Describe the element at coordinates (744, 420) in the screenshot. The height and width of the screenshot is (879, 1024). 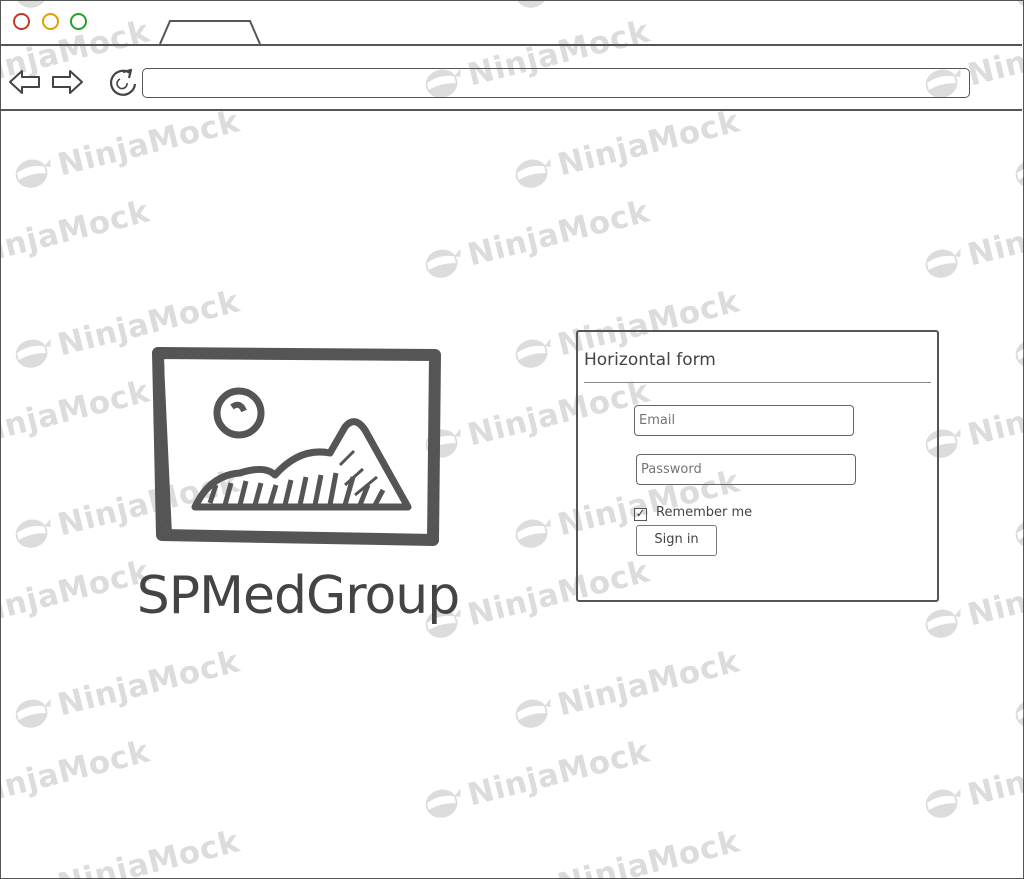
I see `email-field` at that location.